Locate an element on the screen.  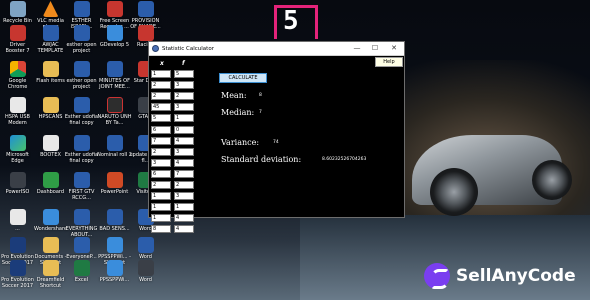
desktop-icon-label: Microsoft Edge is located at coordinates (17, 158).